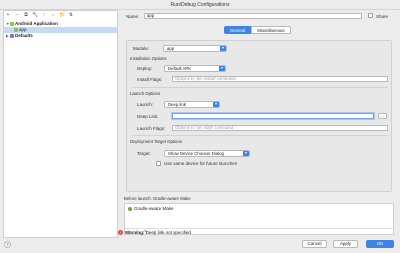  Describe the element at coordinates (271, 30) in the screenshot. I see `tab-miscellaneous: Miscellaneous` at that location.